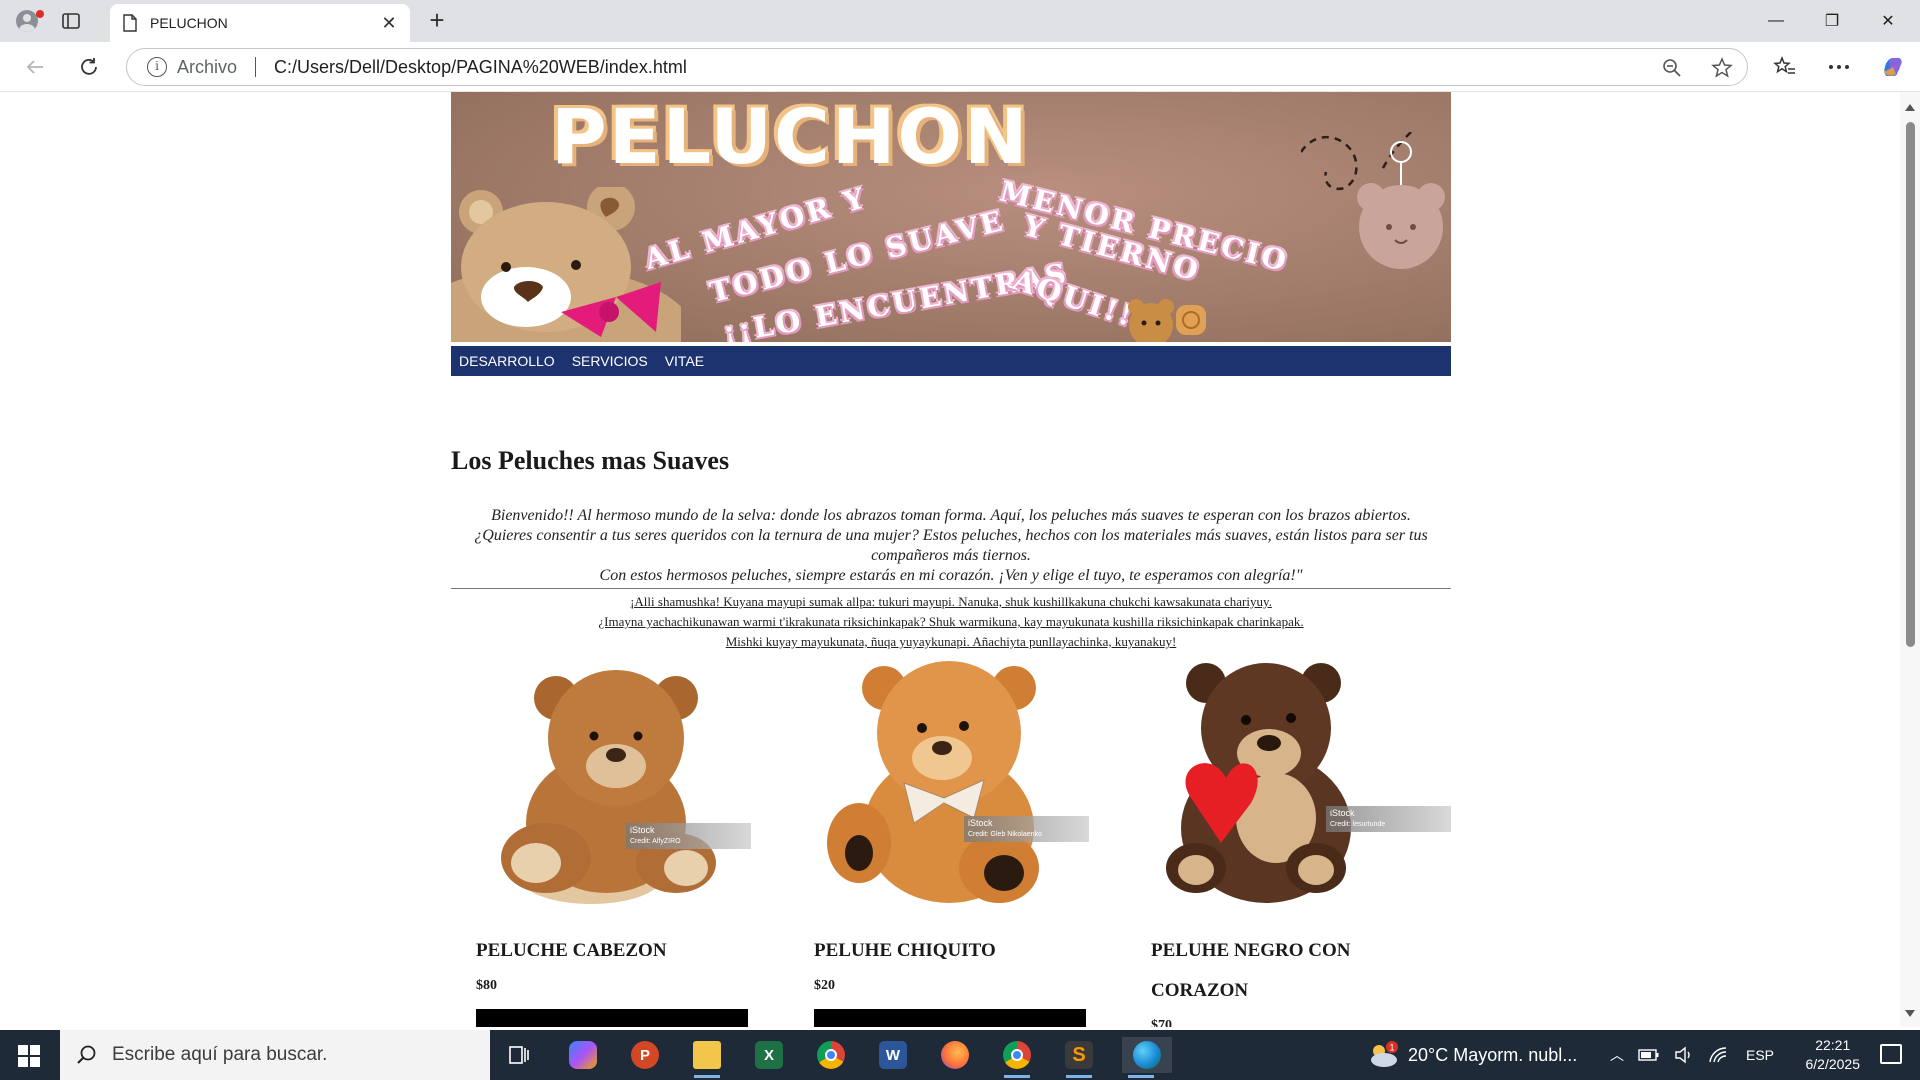 The image size is (1920, 1080). What do you see at coordinates (1718, 1055) in the screenshot?
I see `wifi-icon` at bounding box center [1718, 1055].